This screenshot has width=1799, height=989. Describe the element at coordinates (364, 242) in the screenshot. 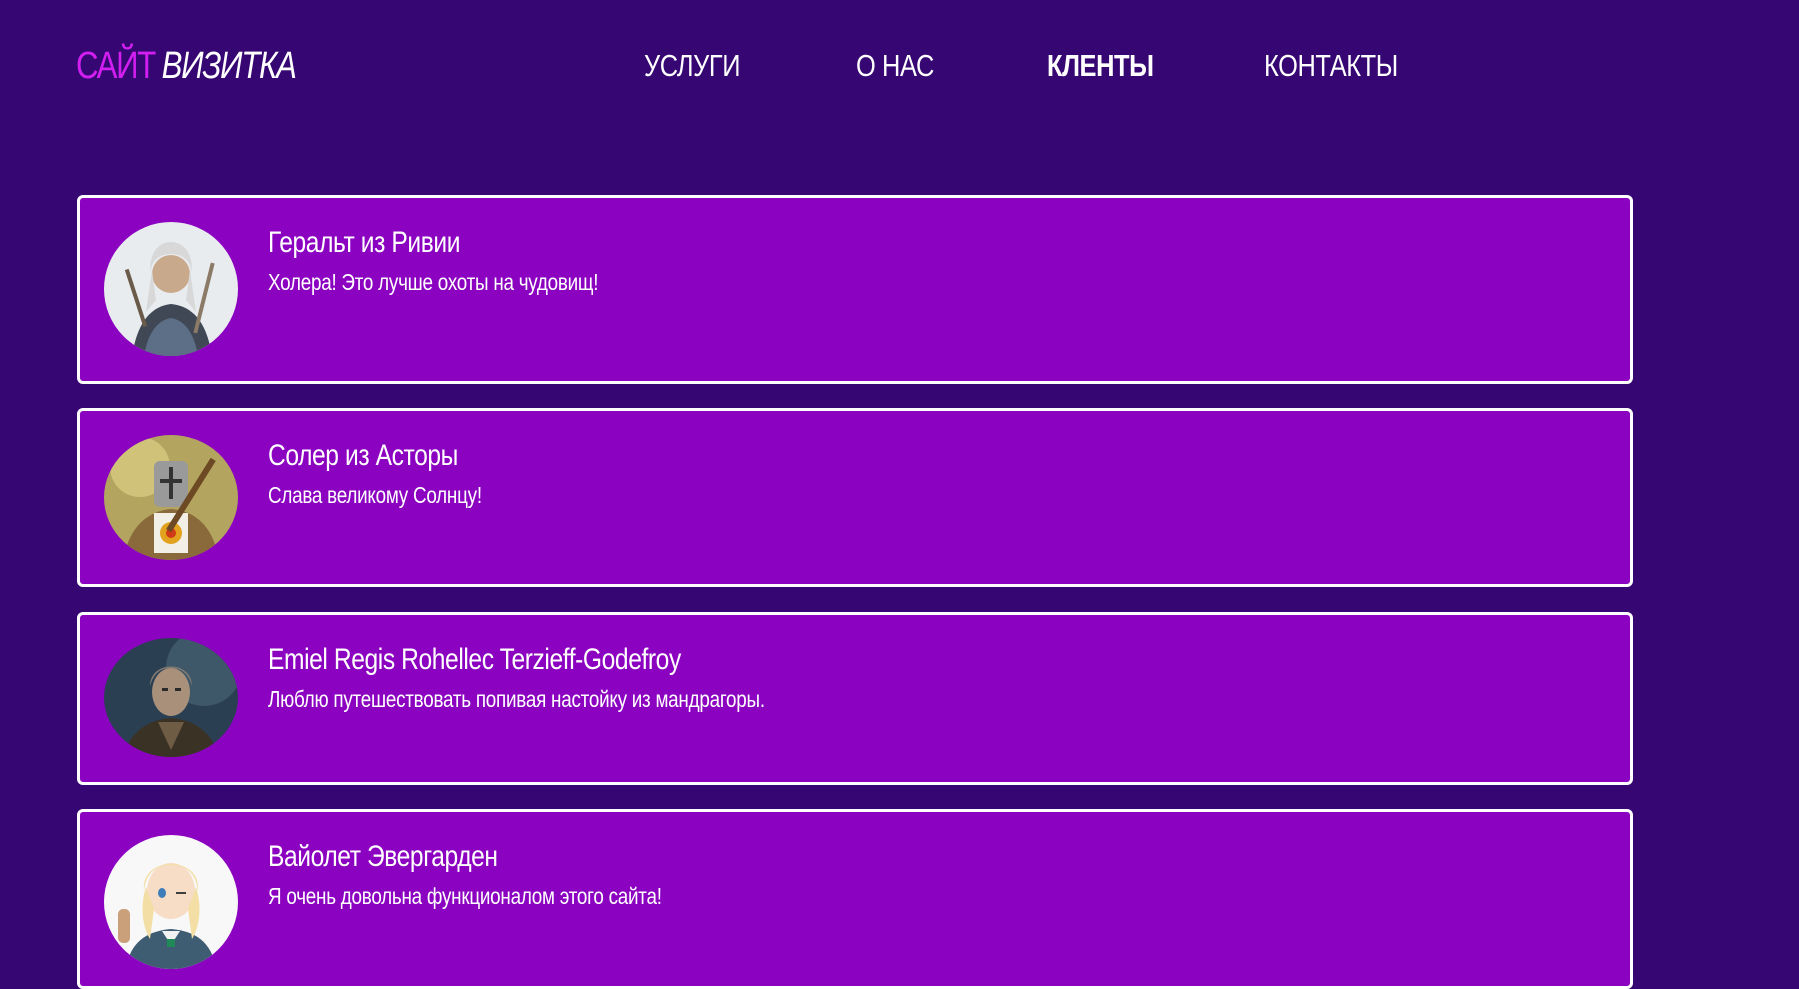

I see `client-name: Геральт из Ривии` at that location.